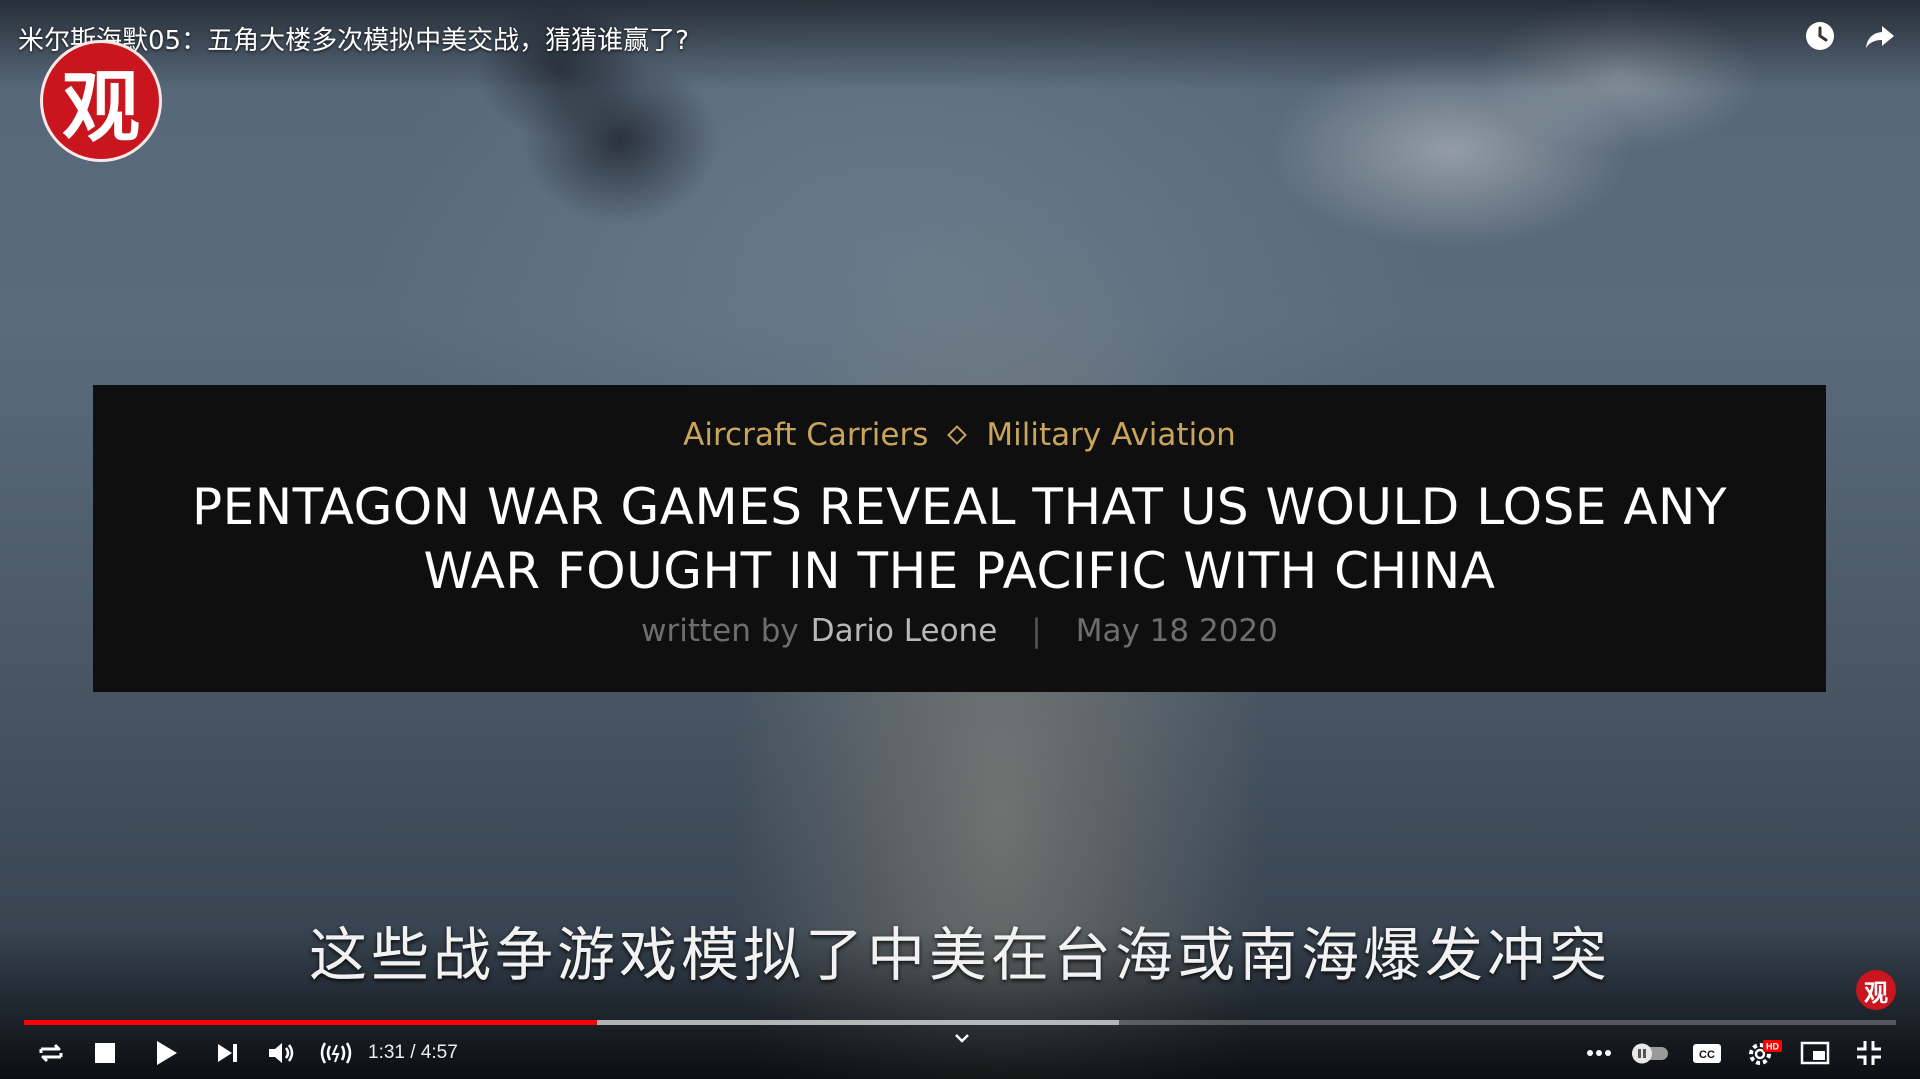 The width and height of the screenshot is (1920, 1079). Describe the element at coordinates (806, 435) in the screenshot. I see `category-aircraft-carriers: Aircraft Carriers` at that location.